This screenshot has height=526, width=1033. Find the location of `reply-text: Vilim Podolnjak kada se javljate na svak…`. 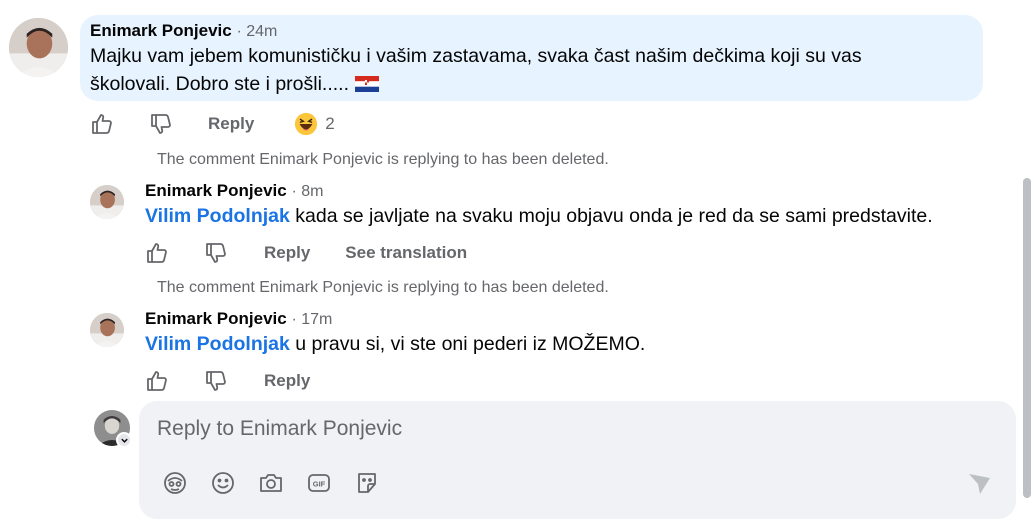

reply-text: Vilim Podolnjak kada se javljate na svak… is located at coordinates (539, 216).